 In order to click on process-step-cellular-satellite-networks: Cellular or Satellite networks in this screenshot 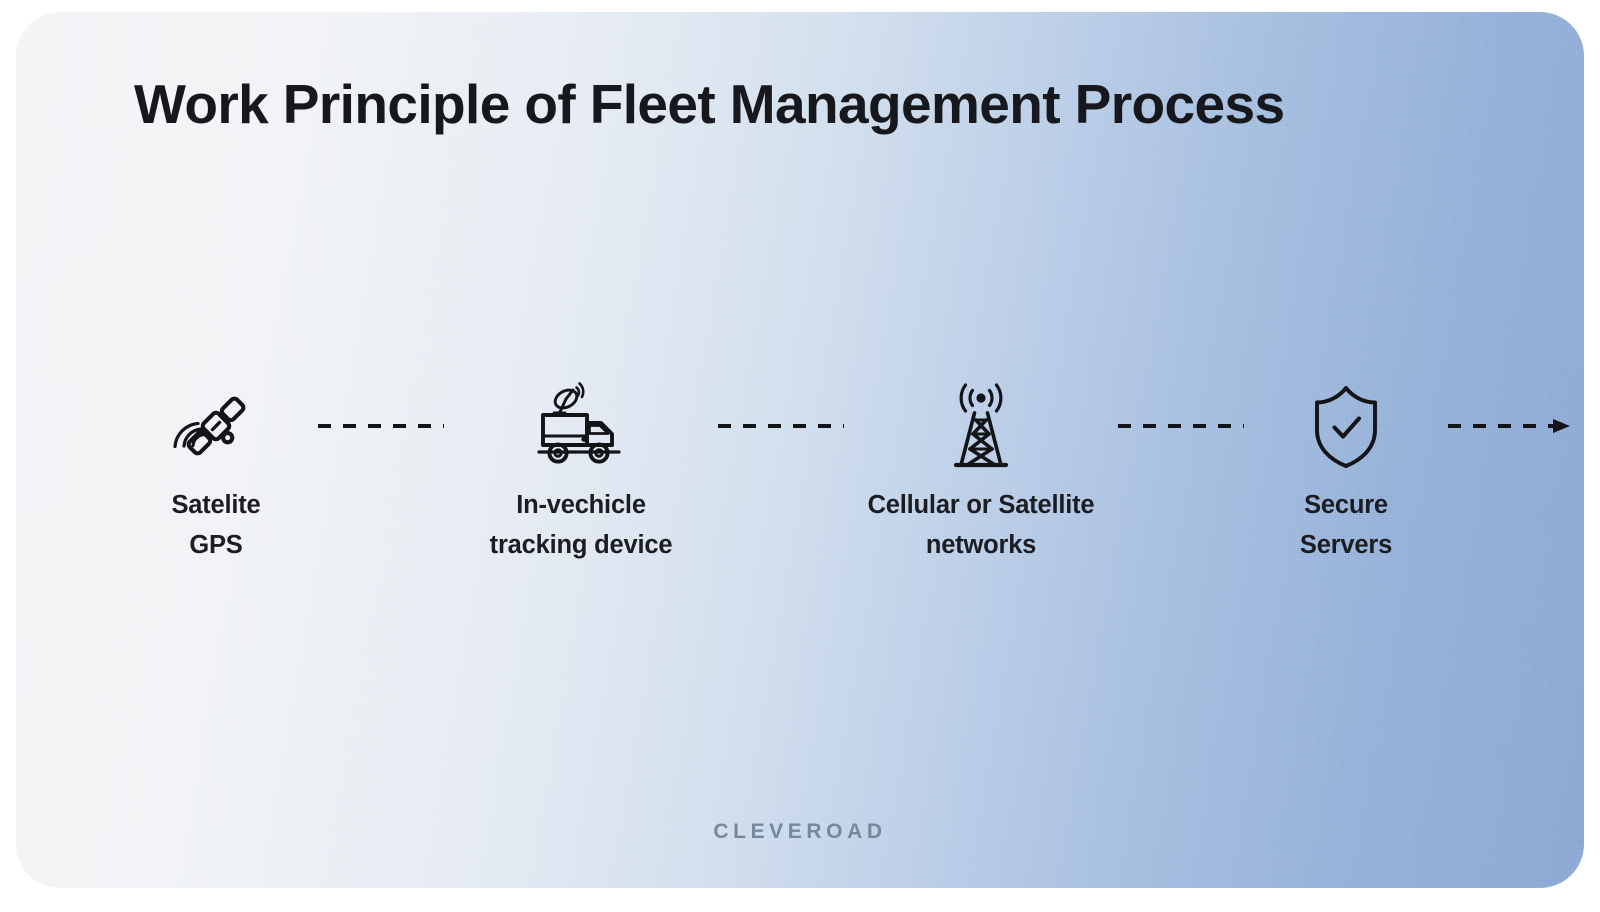, I will do `click(981, 472)`.